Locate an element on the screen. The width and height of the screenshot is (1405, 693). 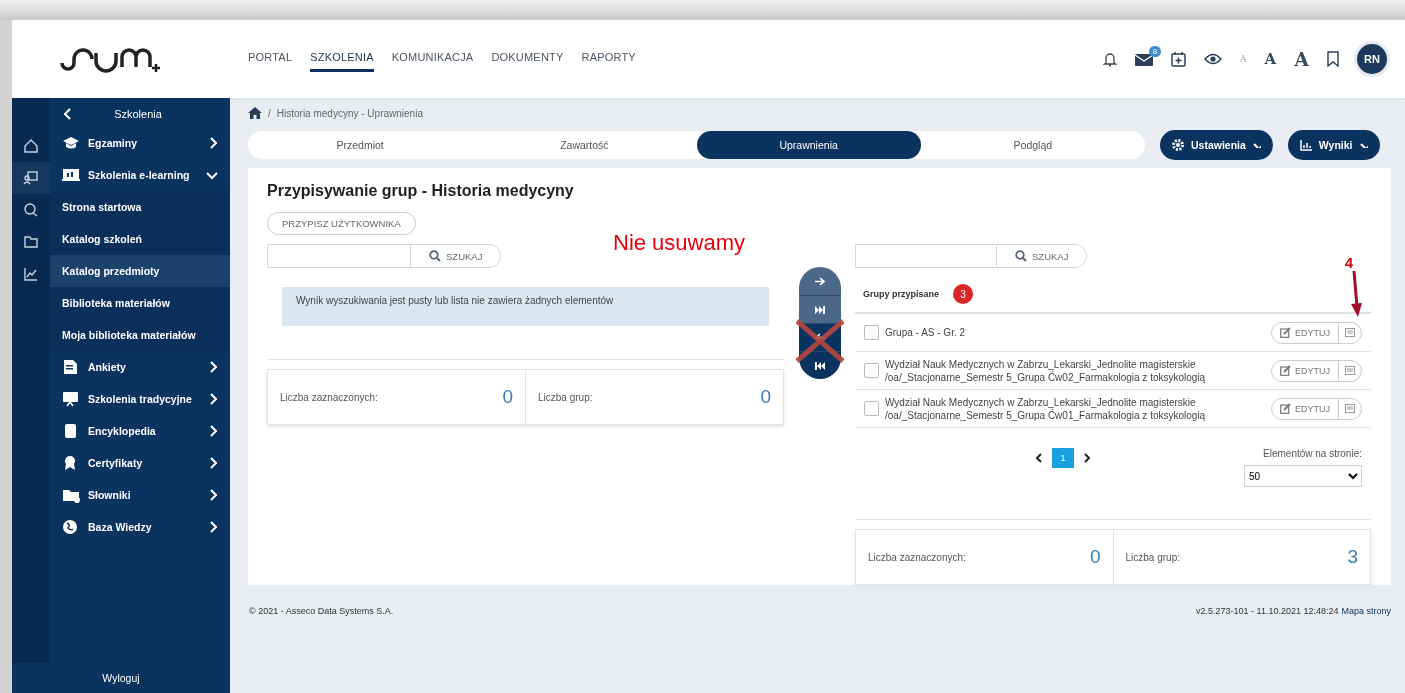
version-text: v2.5.273-101 - 11.10.2021 12:48:24 is located at coordinates (1267, 611).